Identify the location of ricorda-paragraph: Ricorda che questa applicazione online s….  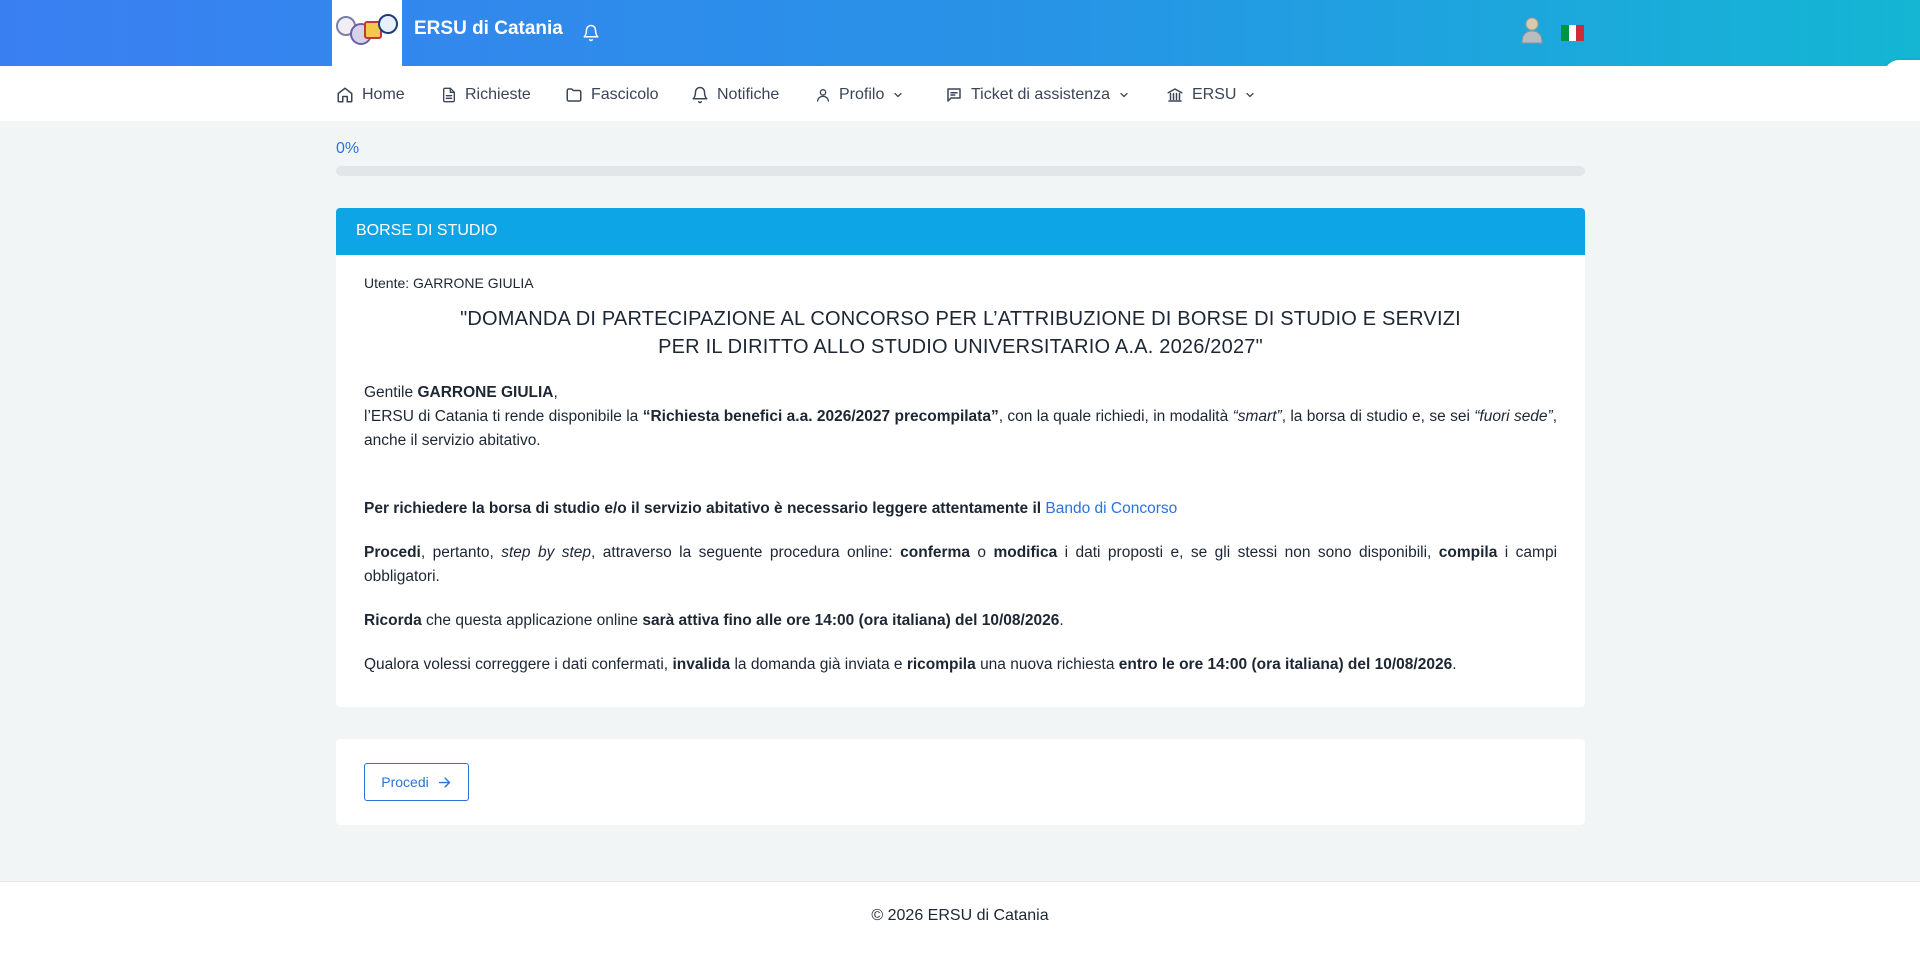
(960, 621).